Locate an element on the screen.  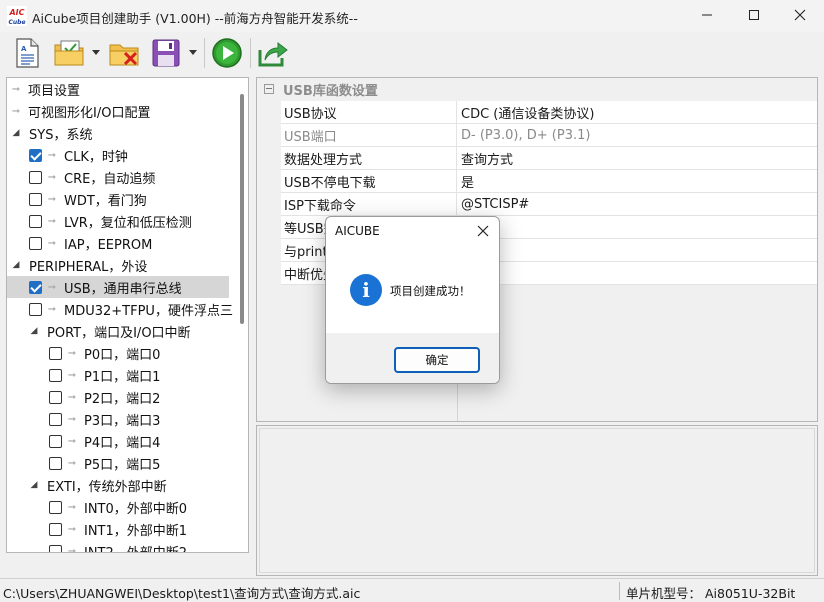
property-value: 是 is located at coordinates (639, 181).